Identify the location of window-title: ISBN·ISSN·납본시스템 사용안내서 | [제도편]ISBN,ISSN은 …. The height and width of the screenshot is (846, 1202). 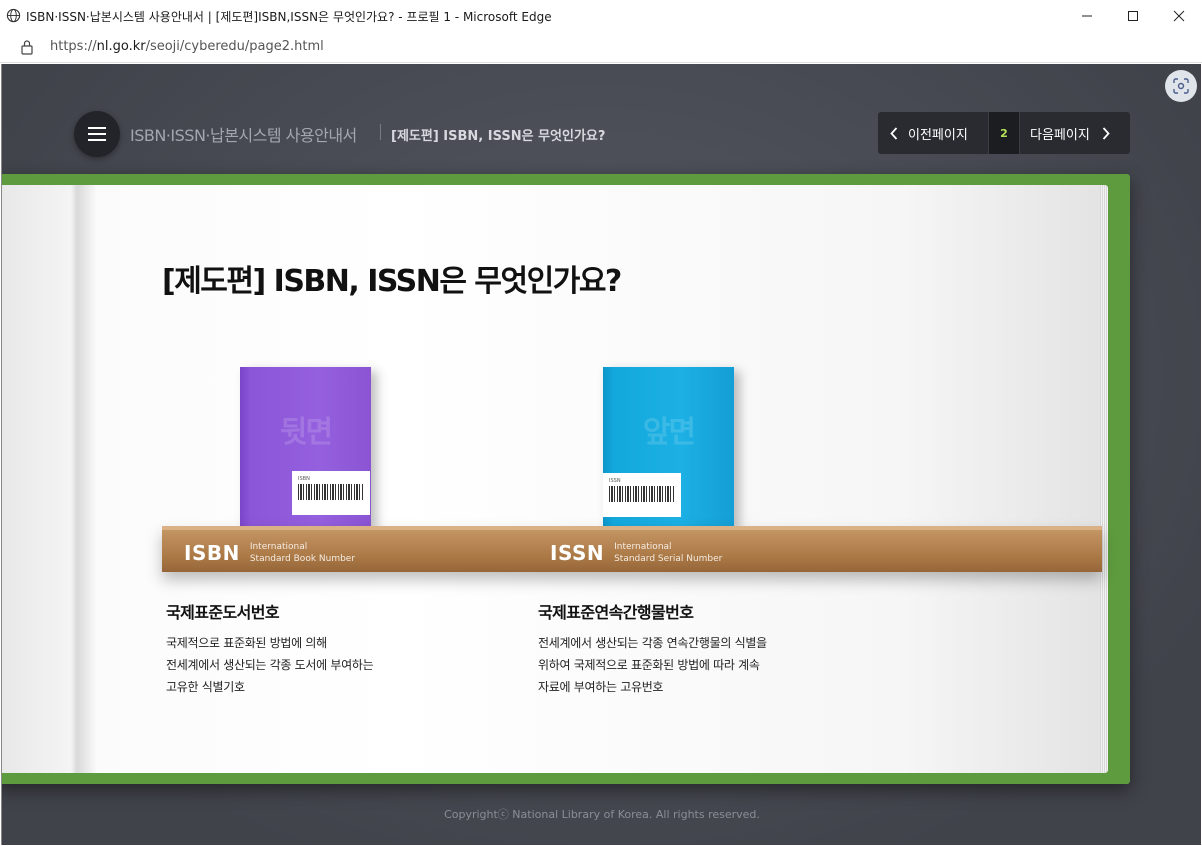
(289, 17).